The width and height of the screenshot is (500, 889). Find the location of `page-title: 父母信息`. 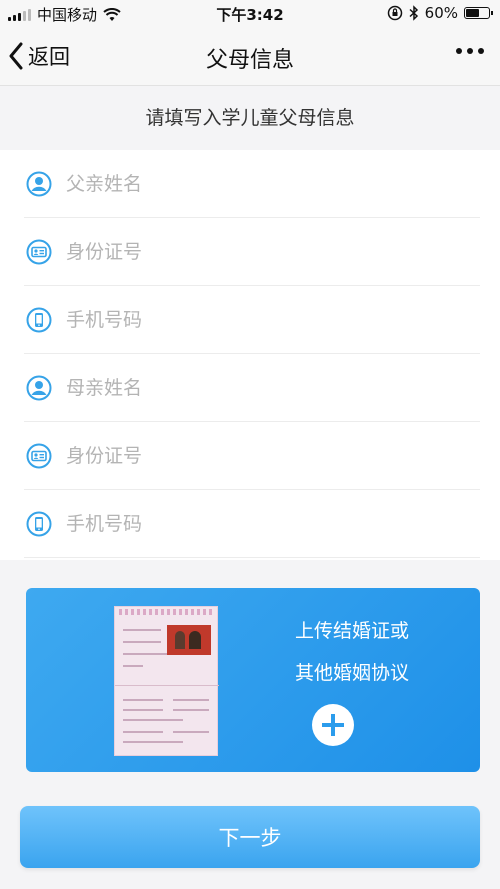

page-title: 父母信息 is located at coordinates (249, 60).